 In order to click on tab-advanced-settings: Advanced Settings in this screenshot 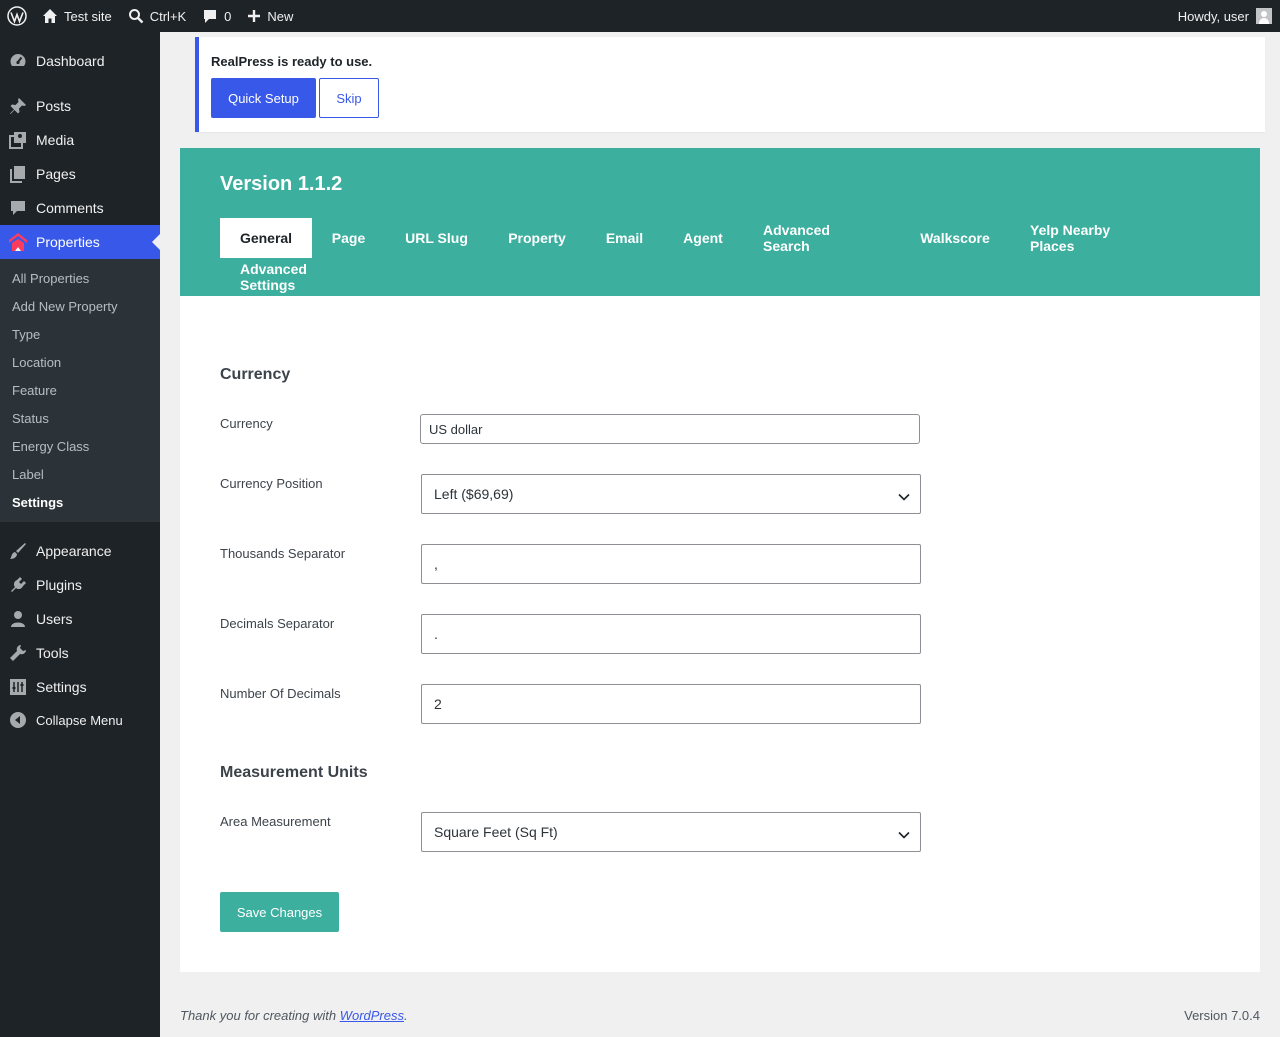, I will do `click(303, 277)`.